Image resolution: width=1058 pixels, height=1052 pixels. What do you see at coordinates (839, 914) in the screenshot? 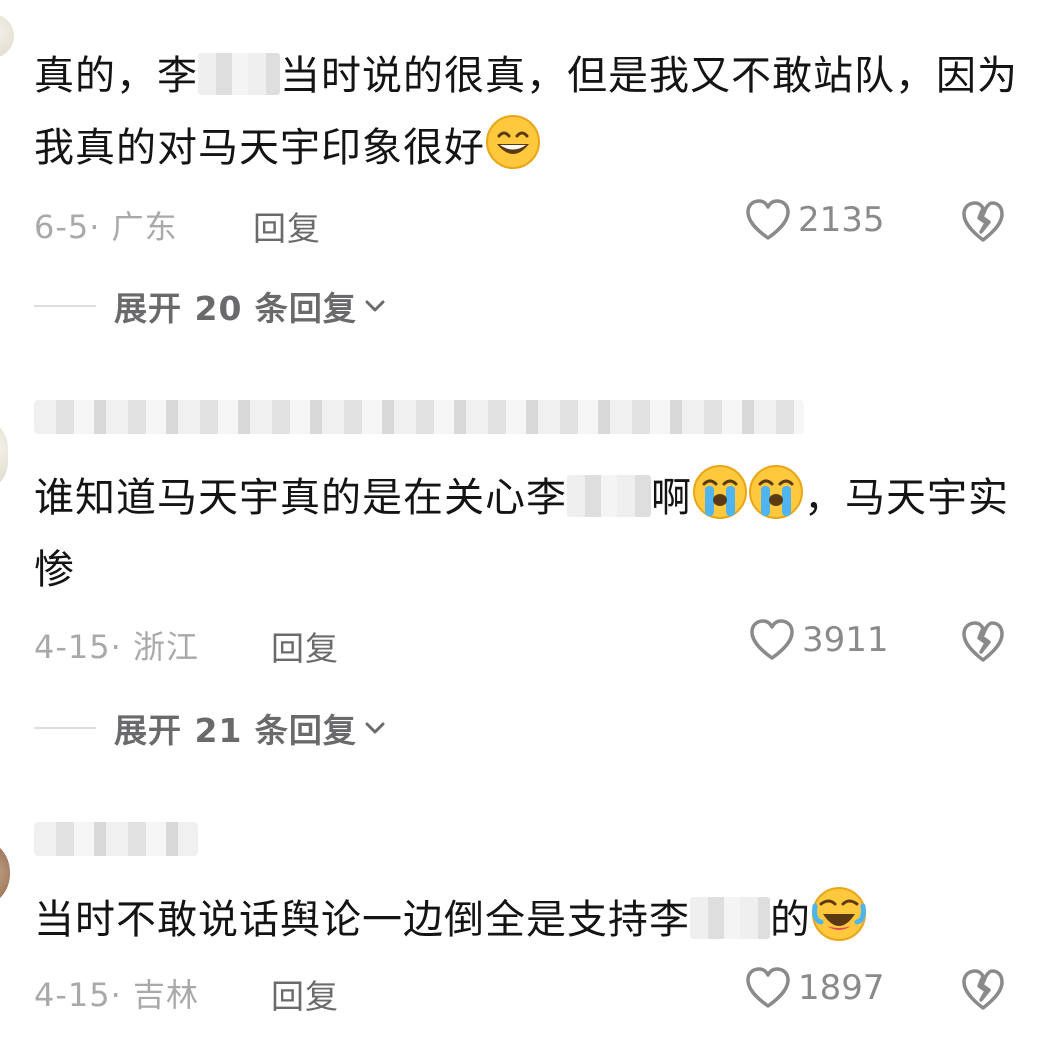
I see `rolling-laughing-face-icon` at bounding box center [839, 914].